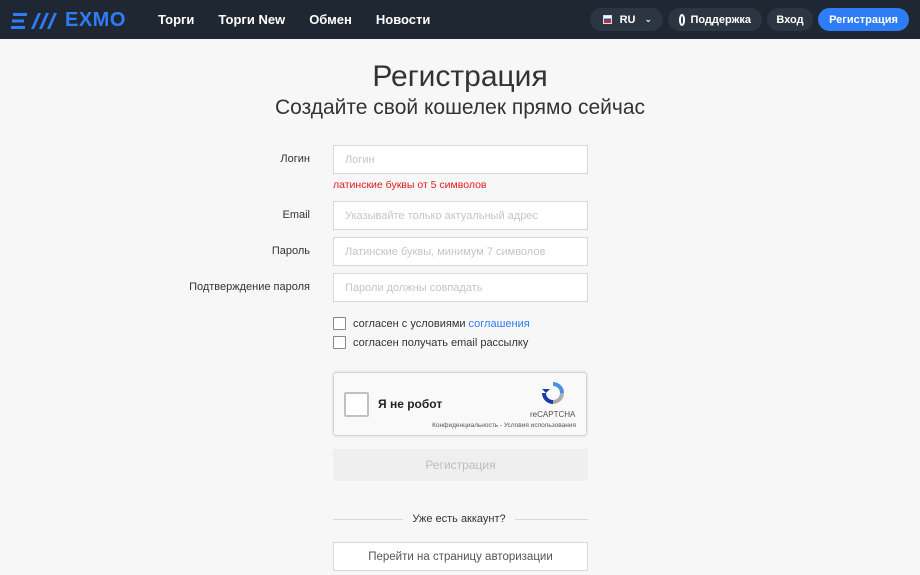 The height and width of the screenshot is (575, 920). I want to click on password-label: Пароль, so click(290, 251).